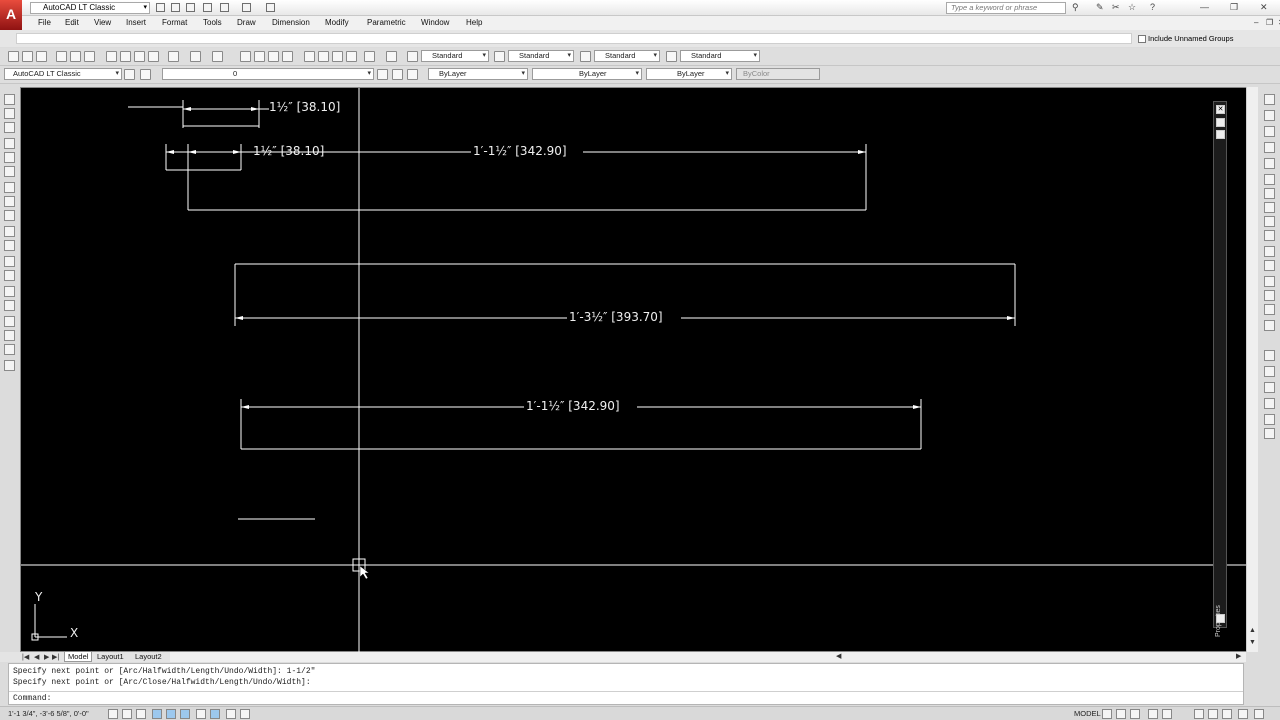 The image size is (1280, 720). Describe the element at coordinates (1152, 7) in the screenshot. I see `help-icon: ?` at that location.